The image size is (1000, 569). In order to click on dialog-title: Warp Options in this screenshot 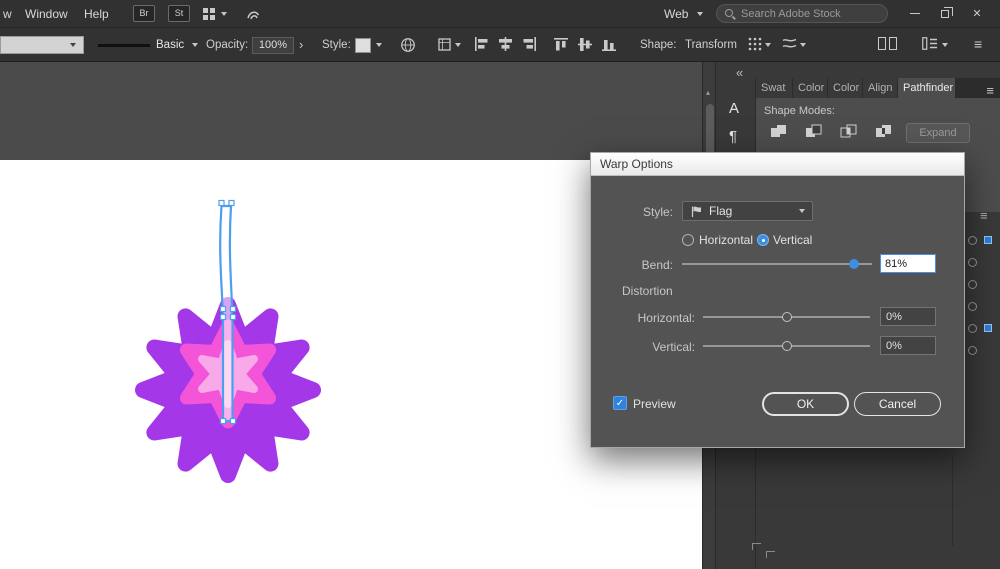, I will do `click(636, 164)`.